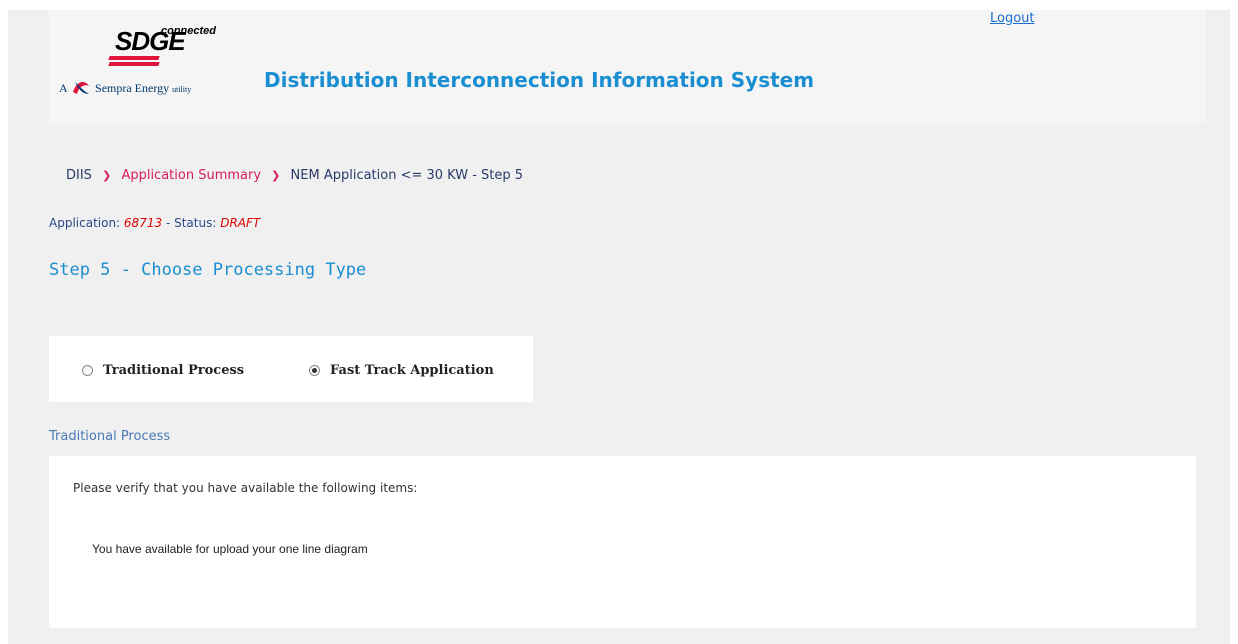 The height and width of the screenshot is (644, 1238). Describe the element at coordinates (143, 223) in the screenshot. I see `application-id: 68713` at that location.